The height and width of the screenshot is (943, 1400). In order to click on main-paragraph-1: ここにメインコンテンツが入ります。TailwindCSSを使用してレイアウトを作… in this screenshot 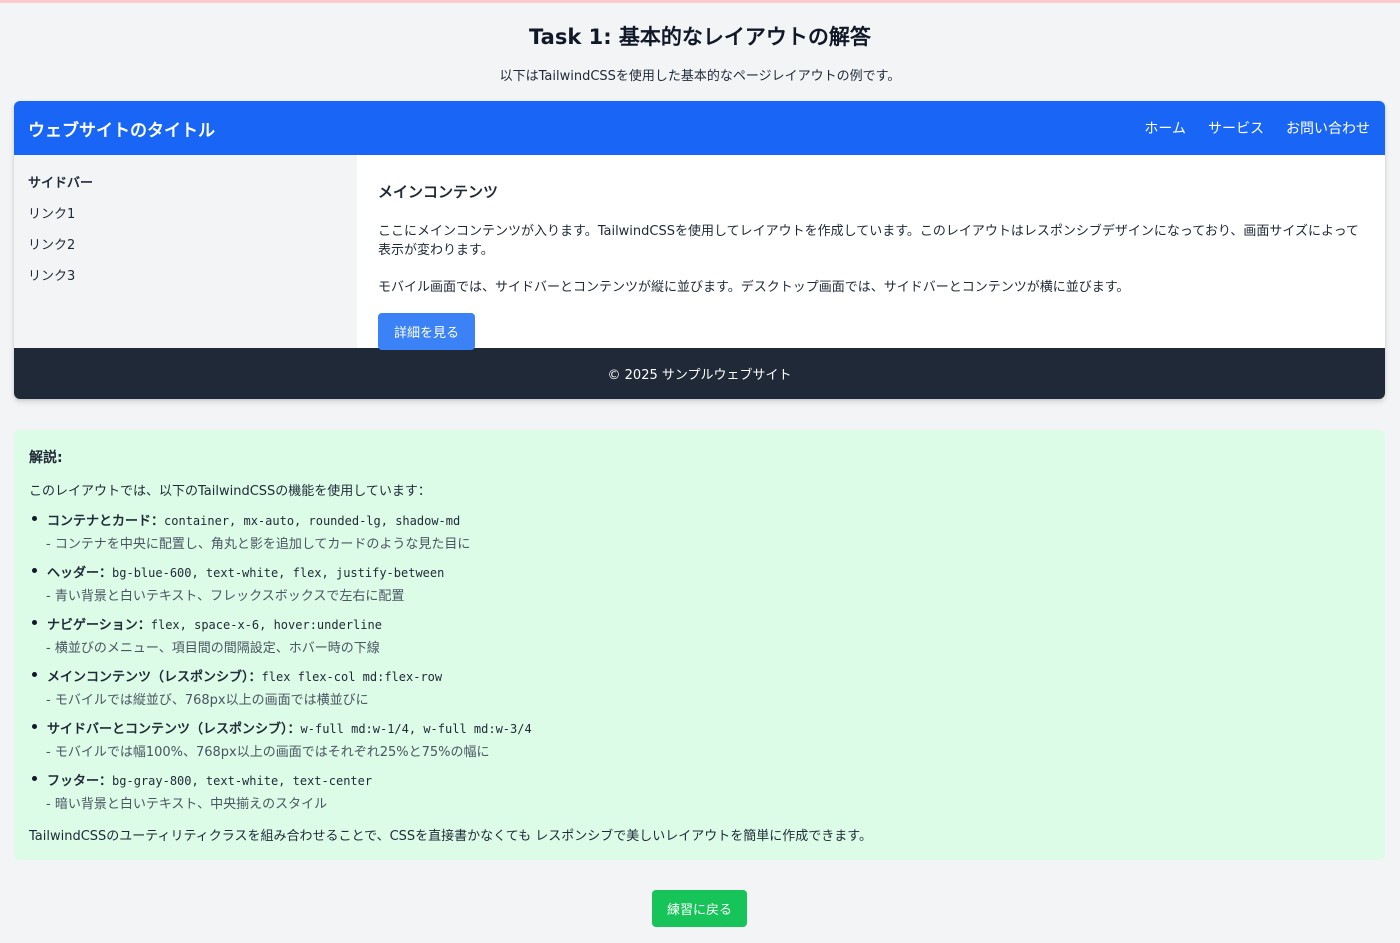, I will do `click(868, 241)`.